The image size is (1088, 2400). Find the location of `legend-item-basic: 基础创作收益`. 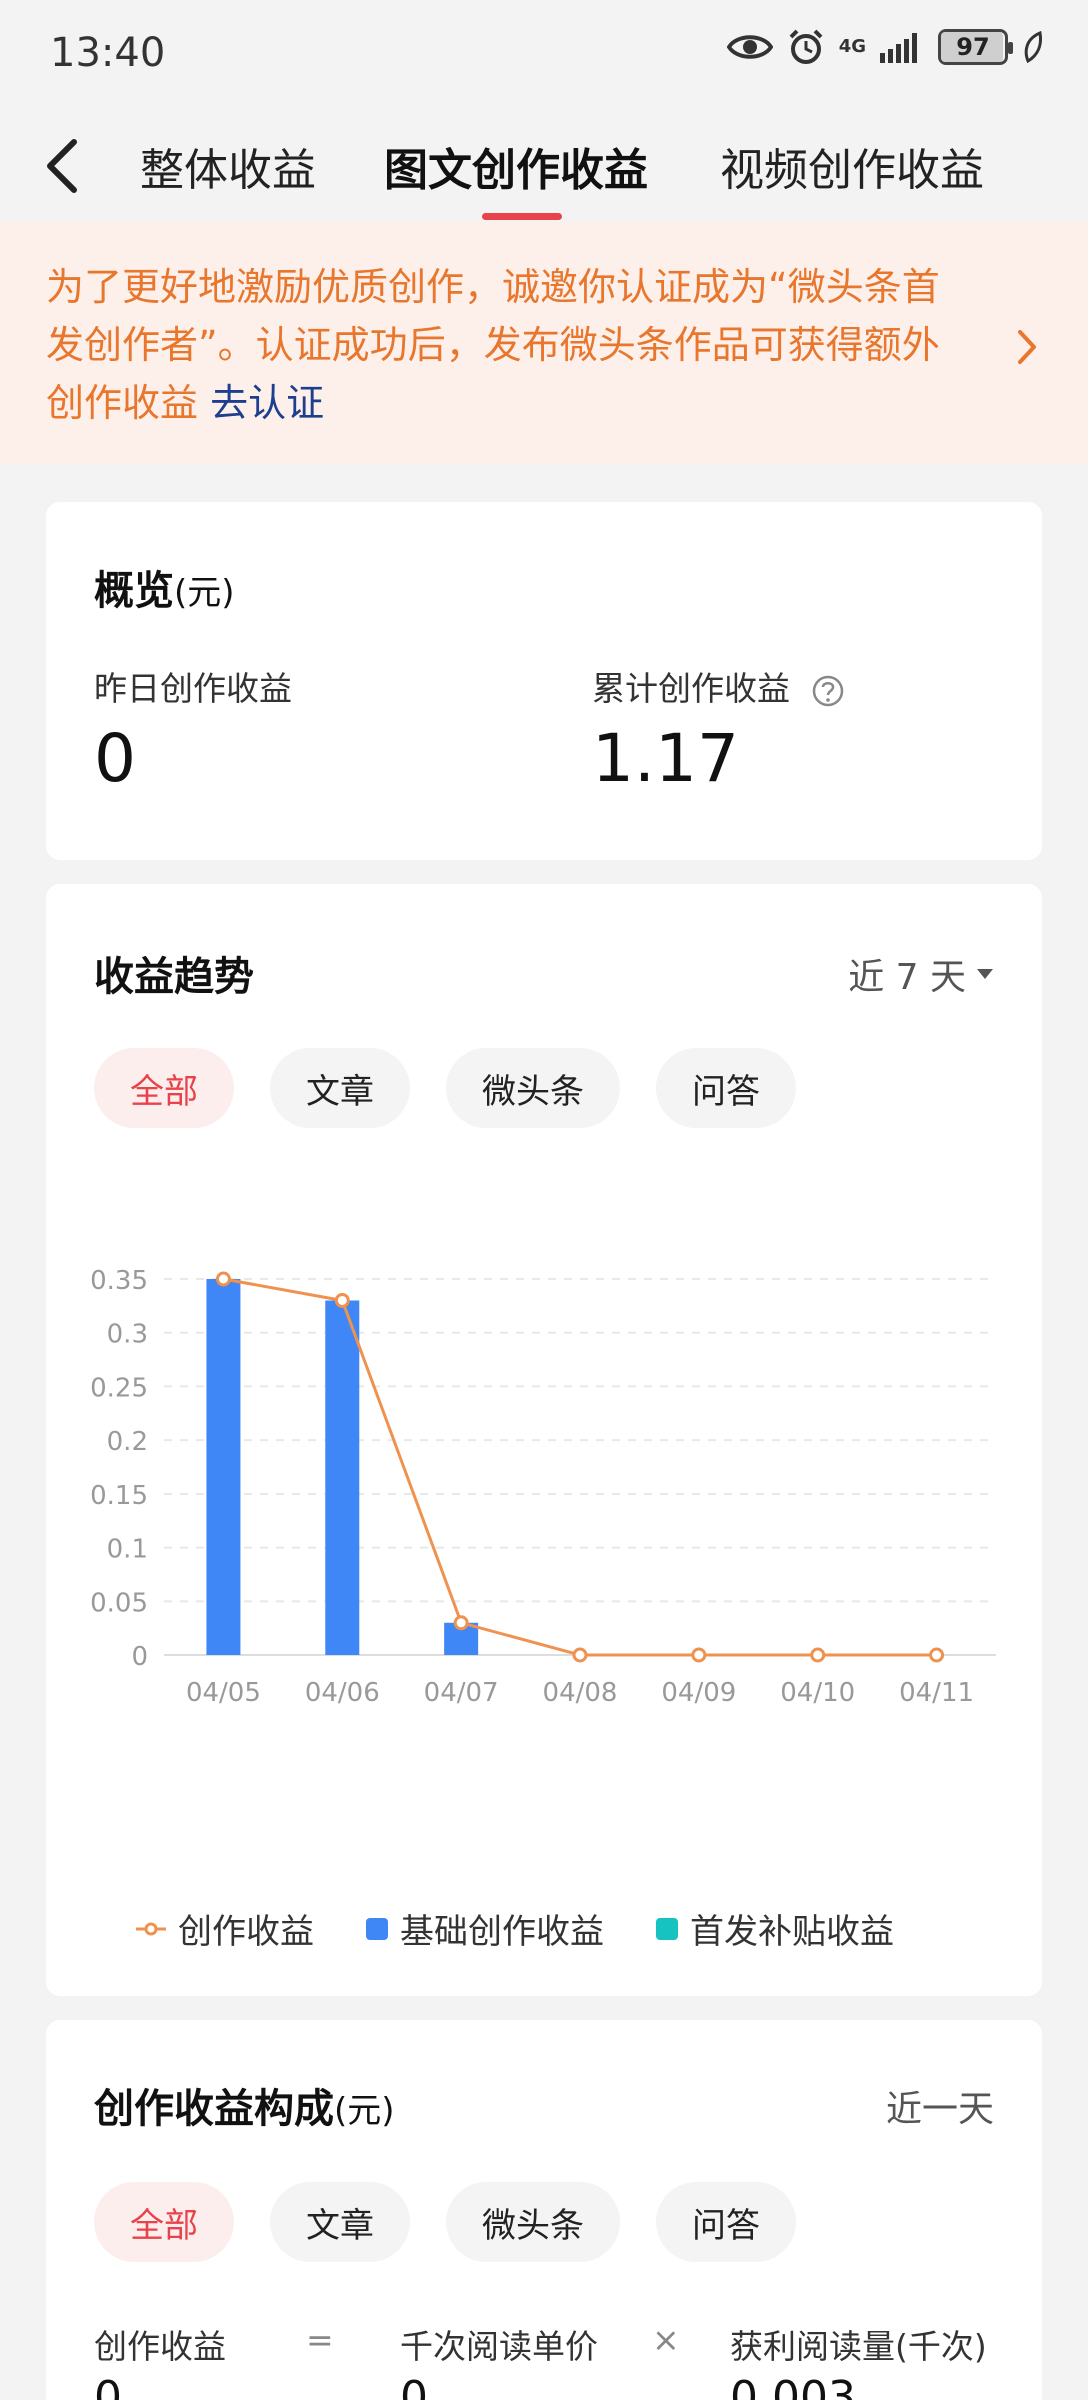

legend-item-basic: 基础创作收益 is located at coordinates (485, 1928).